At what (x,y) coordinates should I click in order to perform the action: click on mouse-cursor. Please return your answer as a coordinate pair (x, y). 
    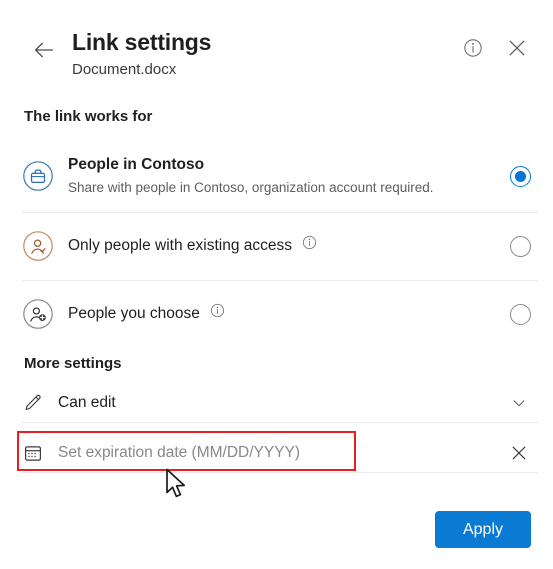
    Looking at the image, I should click on (178, 487).